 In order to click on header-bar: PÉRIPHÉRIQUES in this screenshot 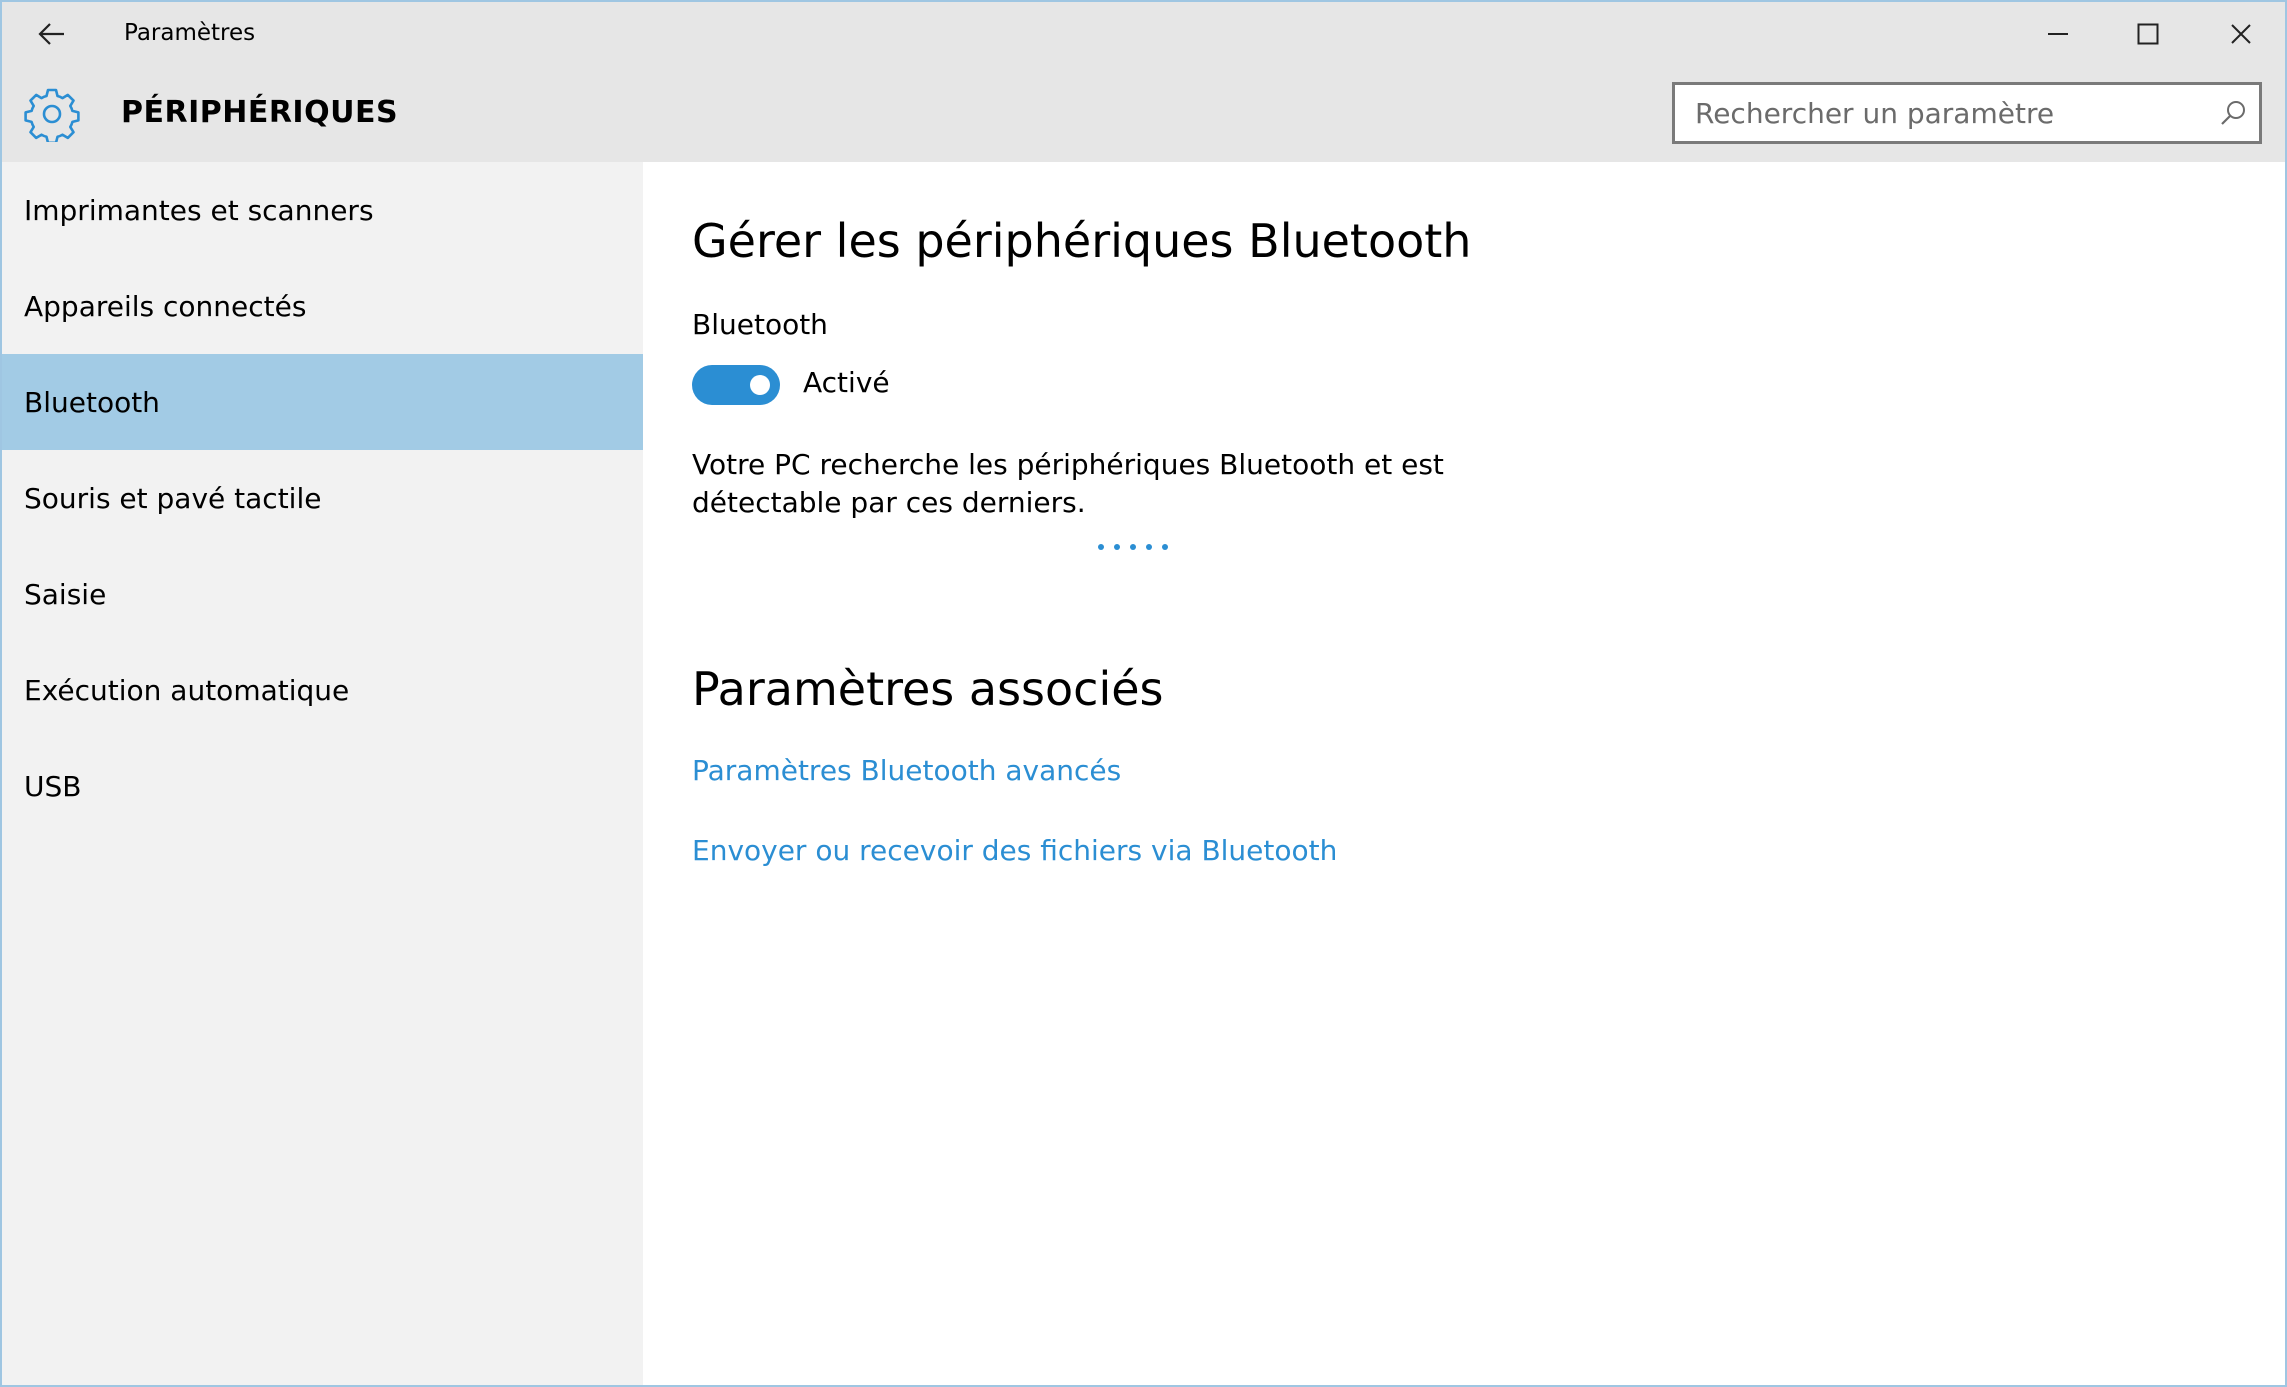, I will do `click(1143, 114)`.